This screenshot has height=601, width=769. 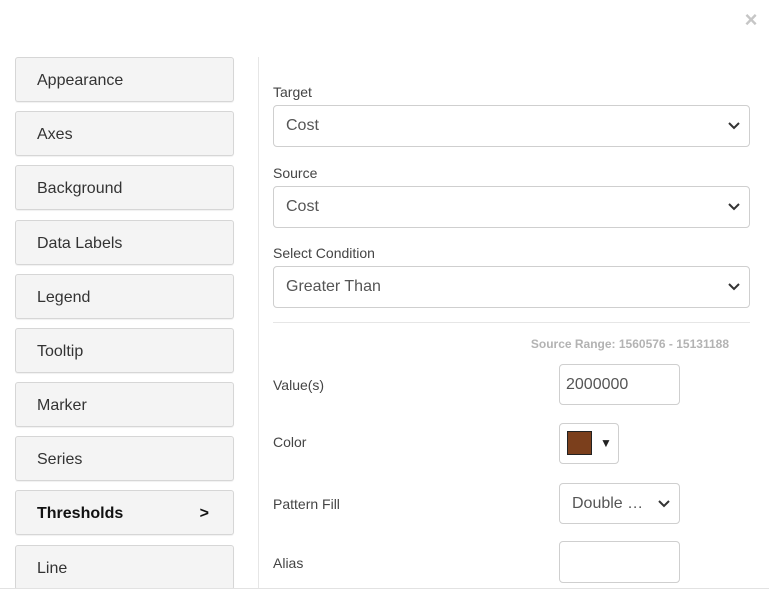 What do you see at coordinates (124, 404) in the screenshot?
I see `menu-item-marker: Marker` at bounding box center [124, 404].